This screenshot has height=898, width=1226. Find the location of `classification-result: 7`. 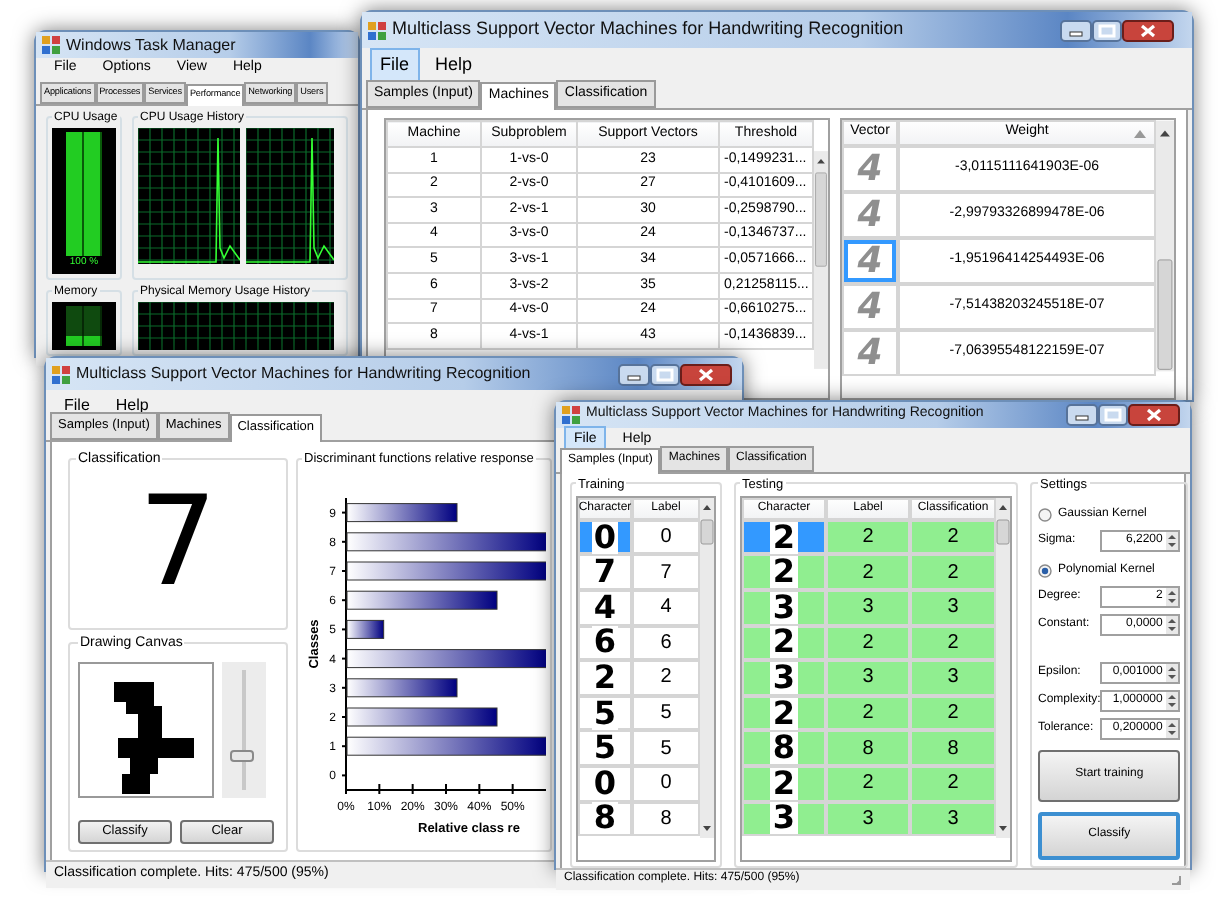

classification-result: 7 is located at coordinates (178, 541).